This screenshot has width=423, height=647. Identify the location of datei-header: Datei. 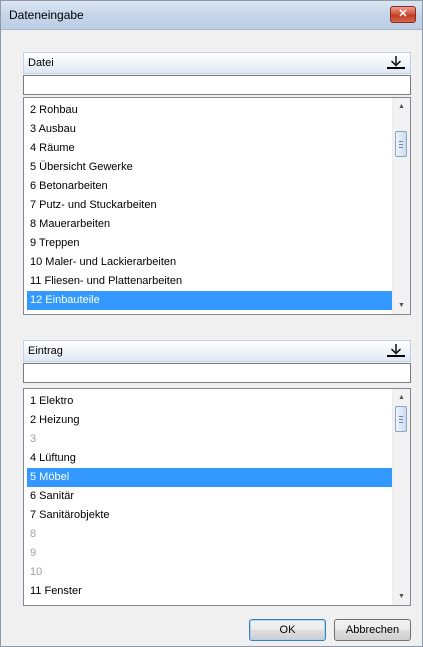
(217, 63).